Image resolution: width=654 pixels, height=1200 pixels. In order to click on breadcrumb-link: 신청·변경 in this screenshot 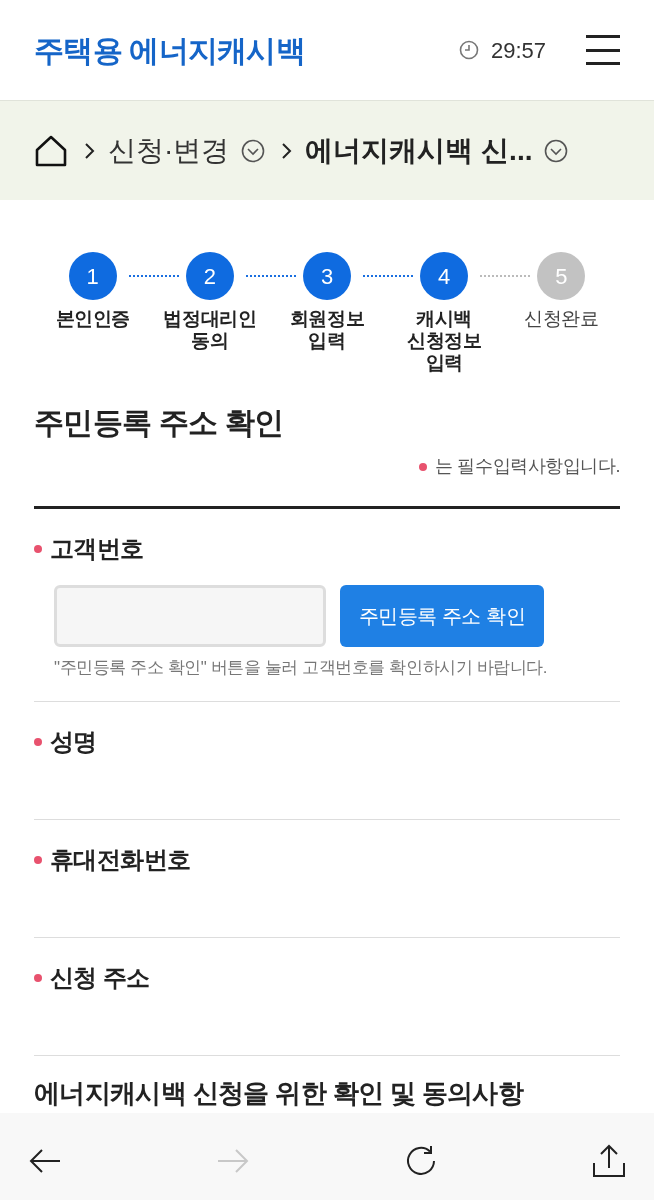, I will do `click(169, 150)`.